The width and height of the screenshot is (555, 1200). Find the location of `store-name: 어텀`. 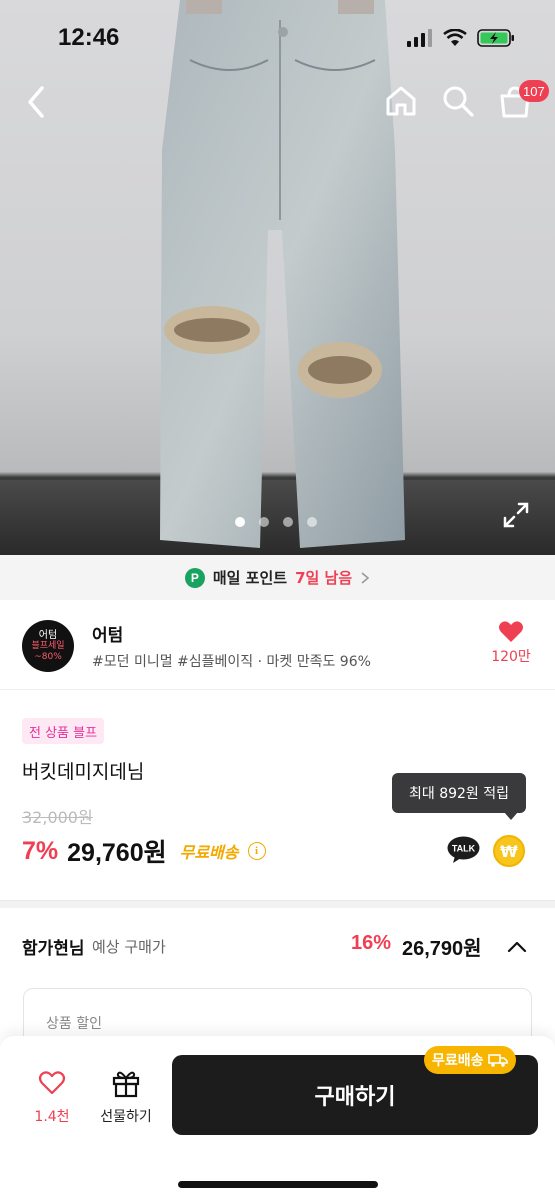

store-name: 어텀 is located at coordinates (107, 633).